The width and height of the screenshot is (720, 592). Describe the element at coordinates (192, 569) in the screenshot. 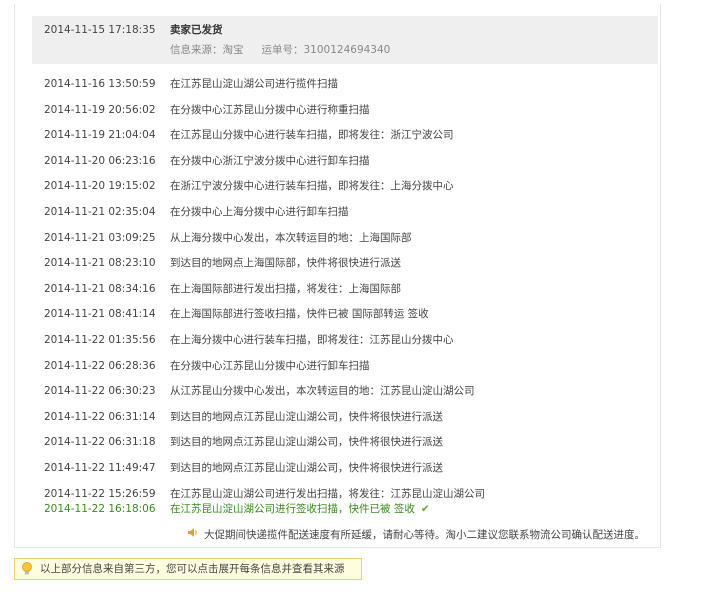

I see `tip-text: 以上部分信息来自第三方，您可以点击展开每条信息并查看其来源` at that location.